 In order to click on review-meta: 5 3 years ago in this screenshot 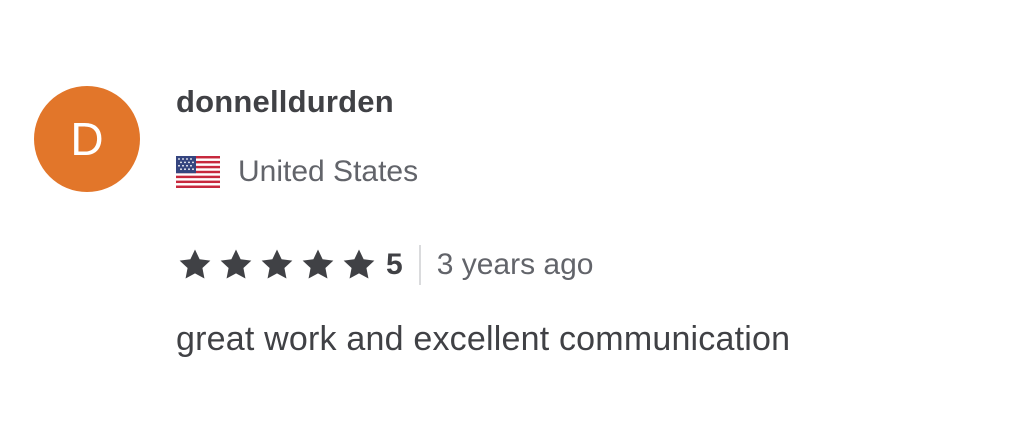, I will do `click(384, 265)`.